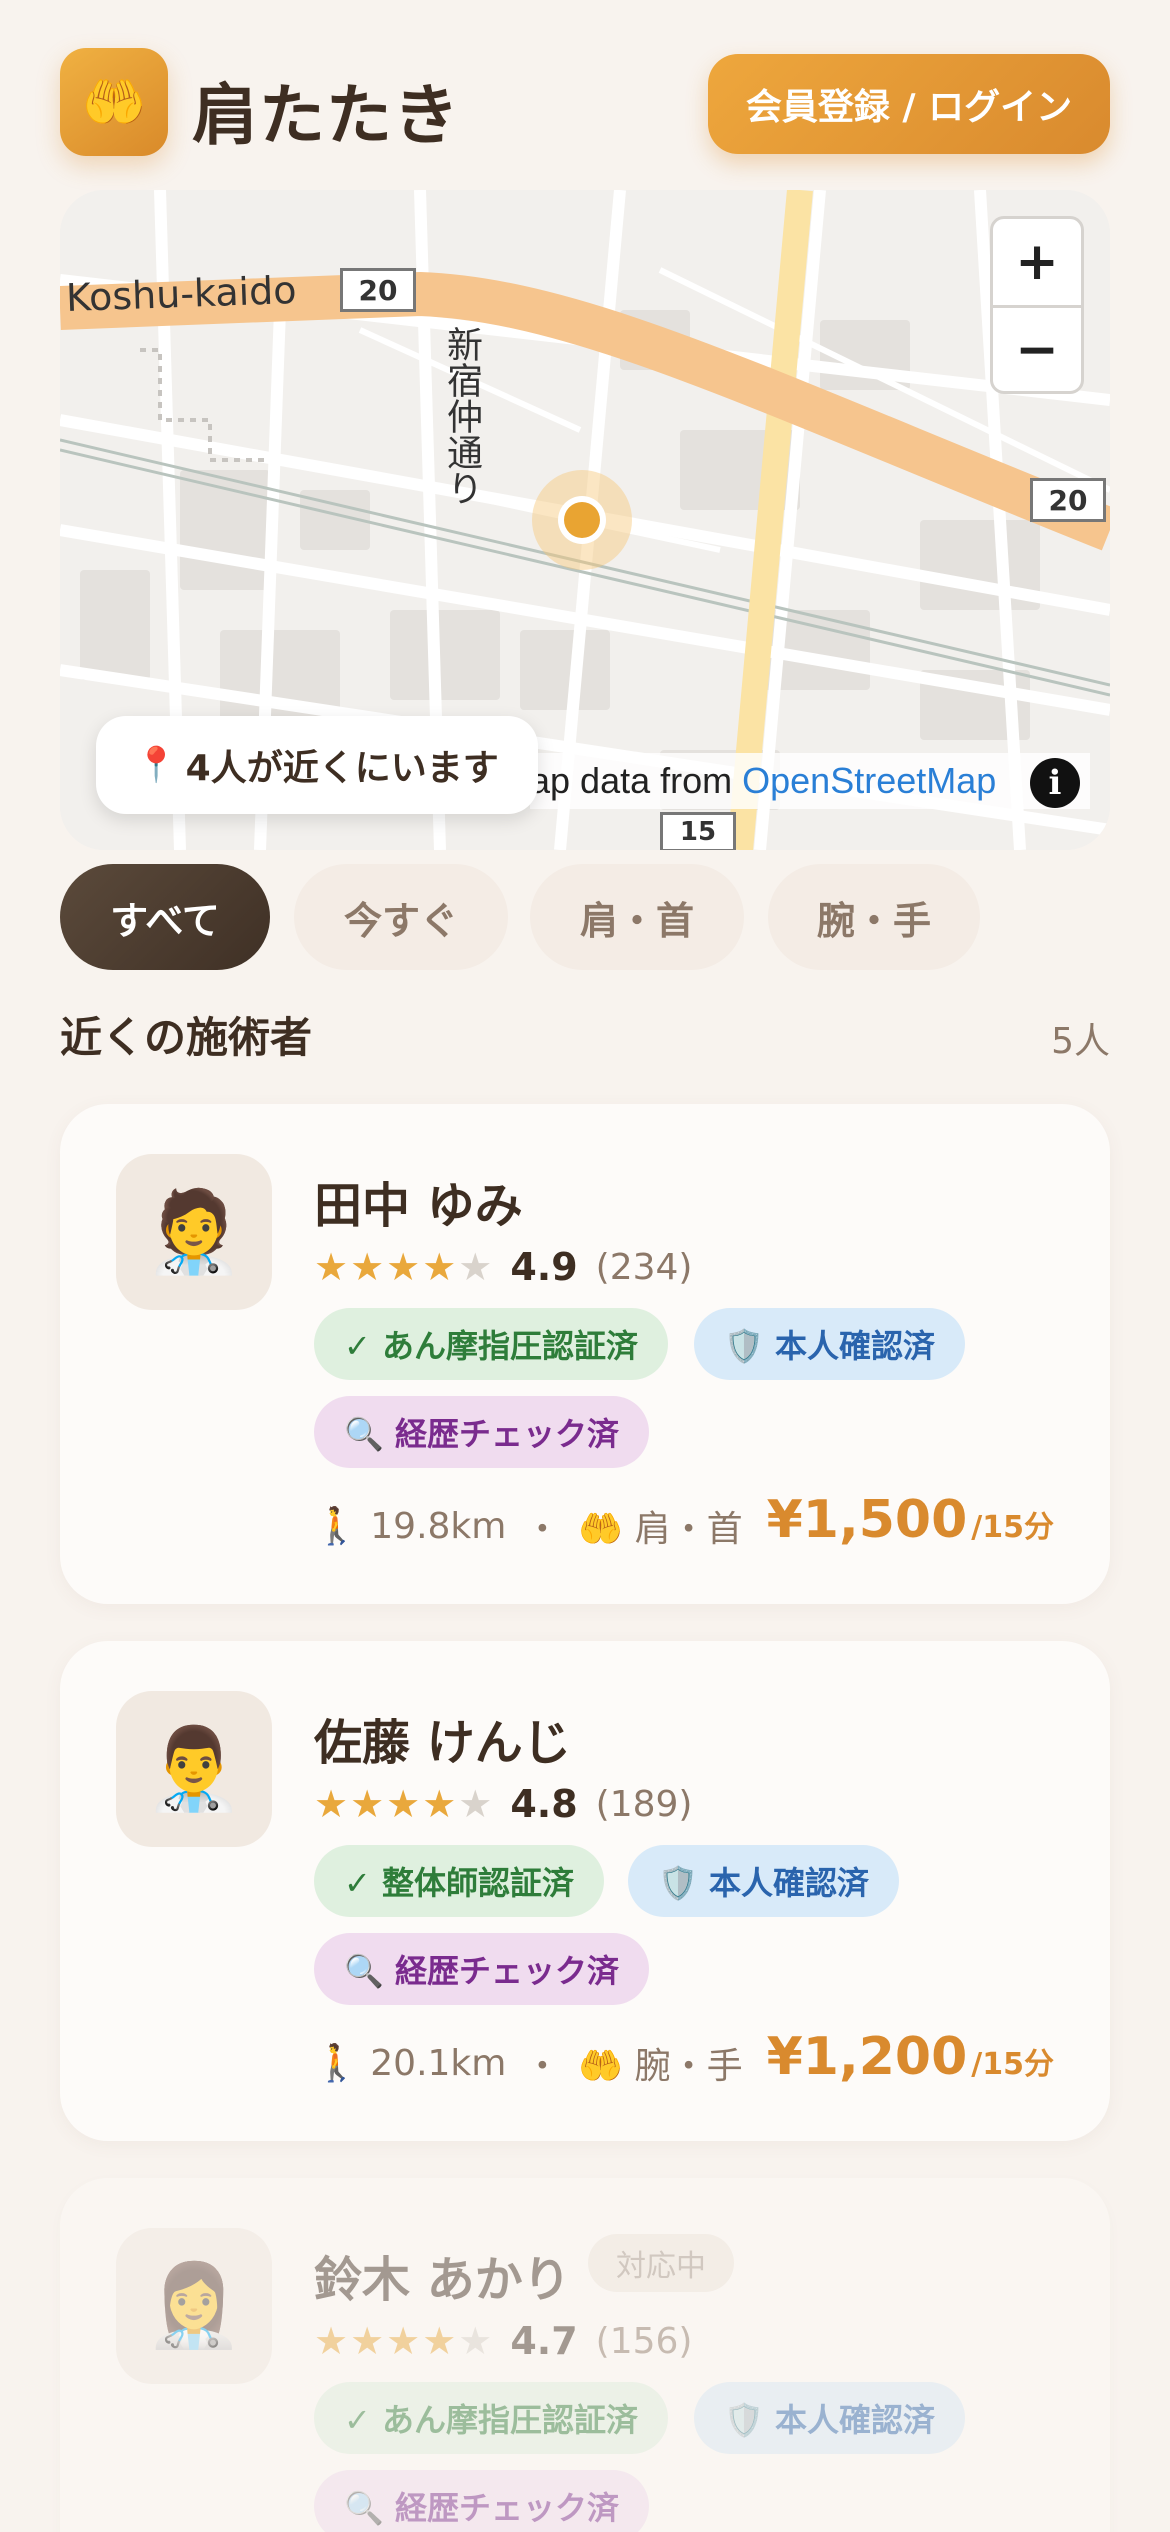 The image size is (1170, 2532). I want to click on section-count: 5人, so click(1080, 1041).